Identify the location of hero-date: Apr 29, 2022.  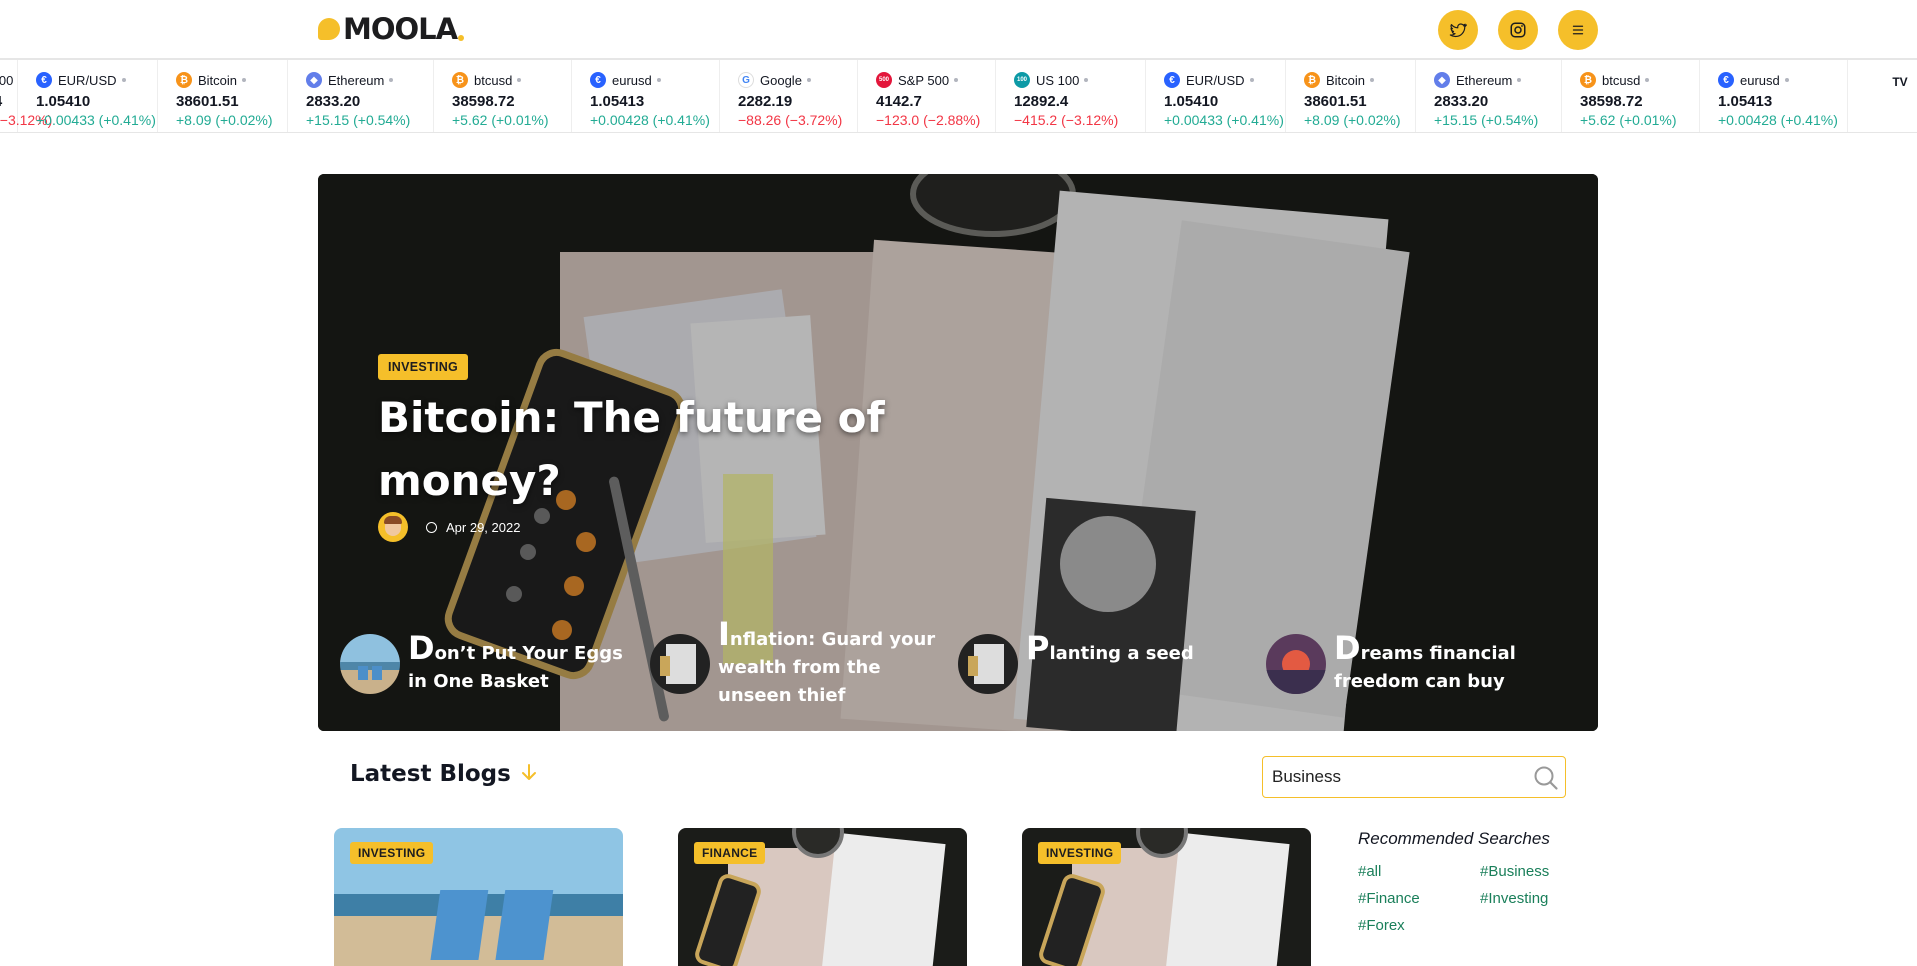
(483, 527).